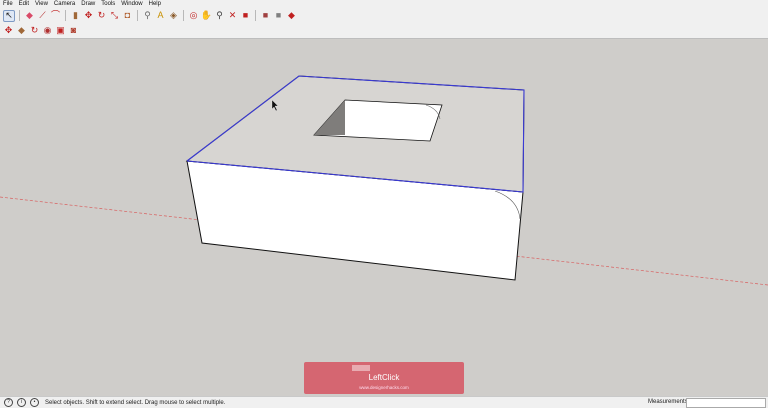 The height and width of the screenshot is (408, 768). What do you see at coordinates (265, 15) in the screenshot?
I see `share-model-icon: ■` at bounding box center [265, 15].